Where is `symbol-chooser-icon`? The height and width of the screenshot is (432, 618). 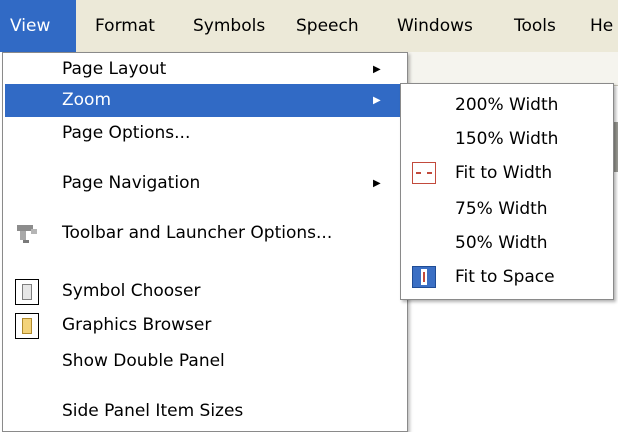
symbol-chooser-icon is located at coordinates (27, 292).